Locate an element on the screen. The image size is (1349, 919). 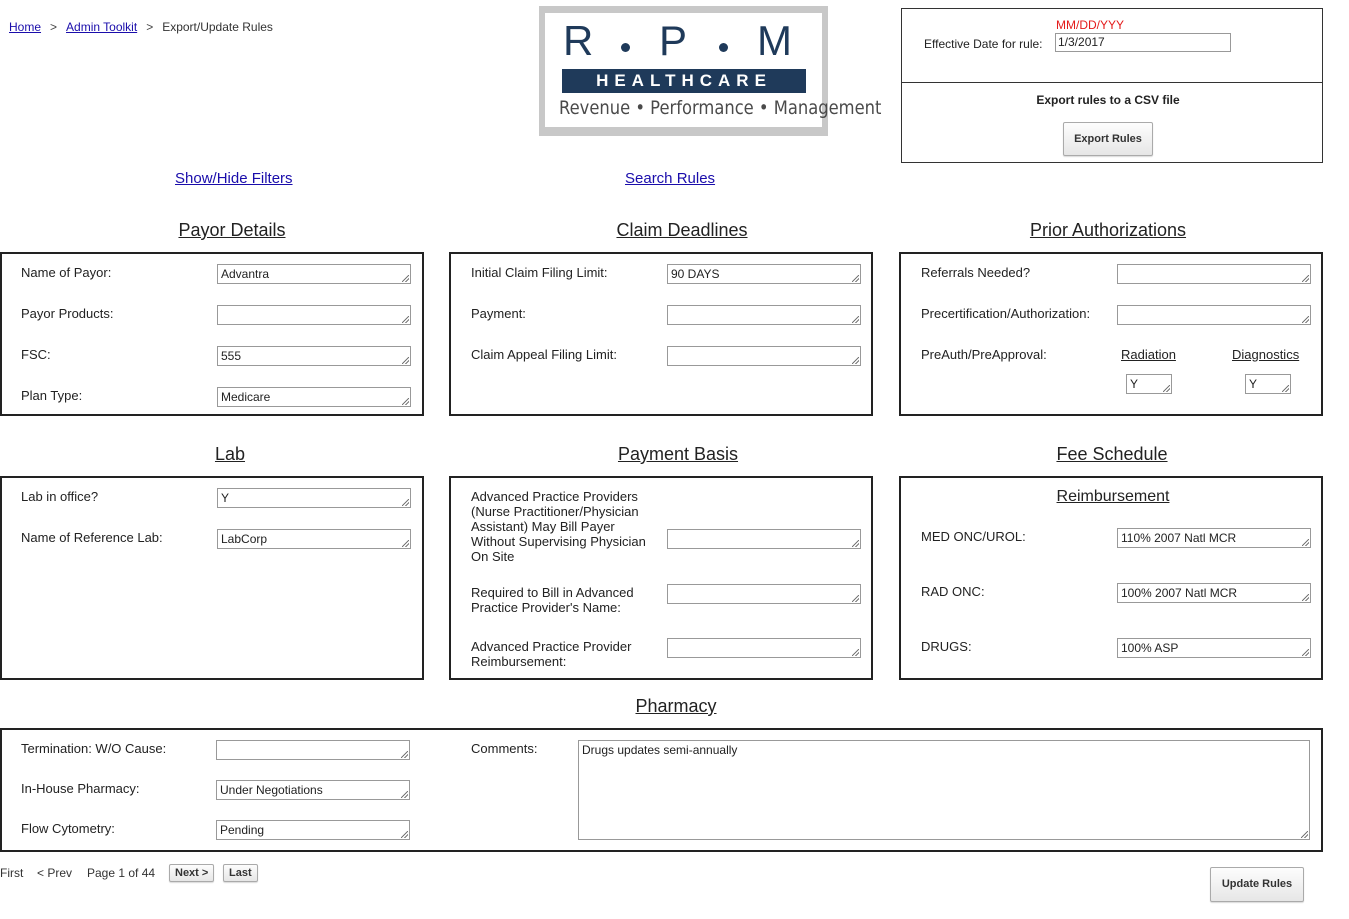
precertification-label: Precertification/Authorization: is located at coordinates (1006, 313).